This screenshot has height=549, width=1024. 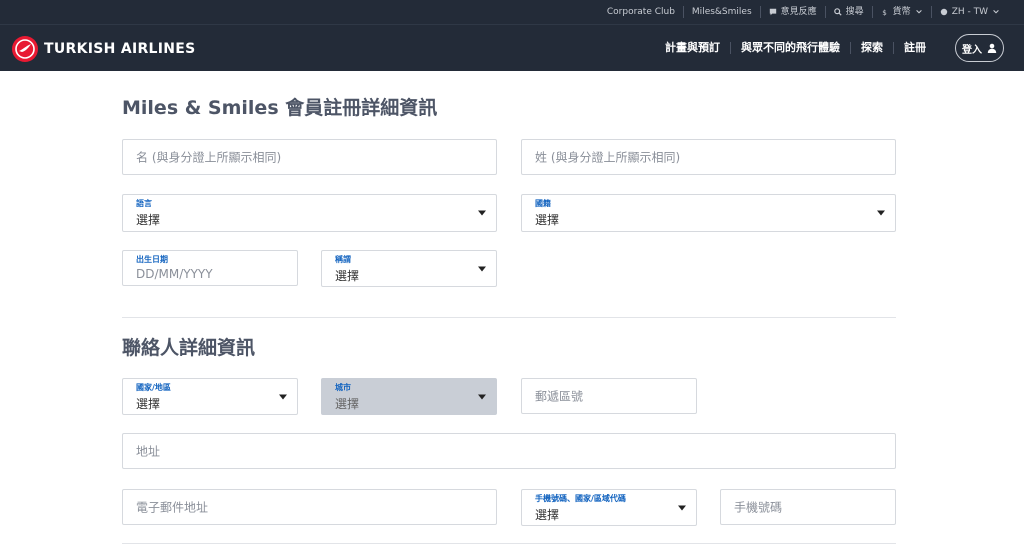 I want to click on chat-icon, so click(x=772, y=12).